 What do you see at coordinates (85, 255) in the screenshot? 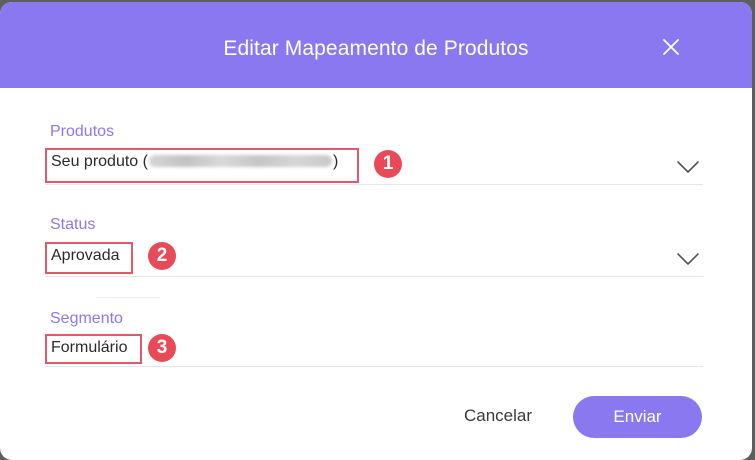
I see `status-value: Aprovada` at bounding box center [85, 255].